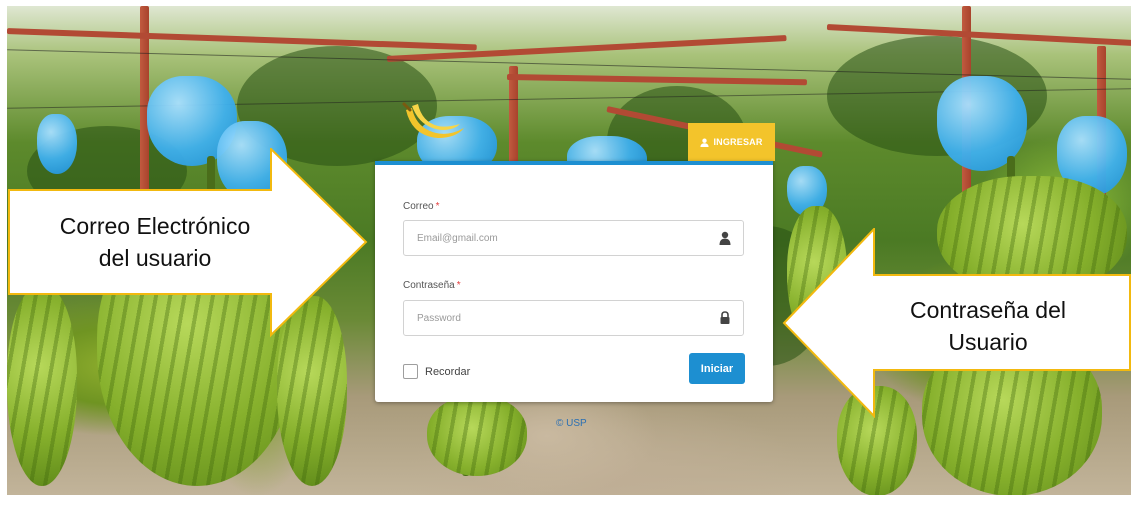 This screenshot has height=509, width=1137. I want to click on callout-left-text: Correo Electrónico del usuario, so click(155, 242).